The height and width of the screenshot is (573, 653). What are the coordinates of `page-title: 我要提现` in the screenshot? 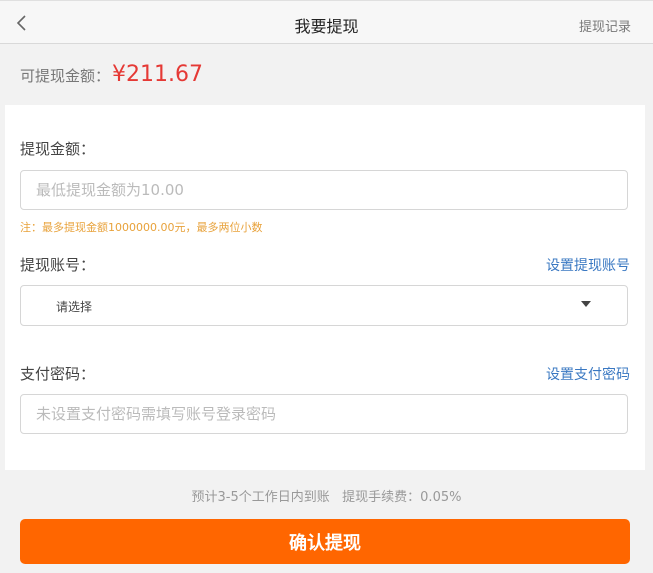 It's located at (326, 26).